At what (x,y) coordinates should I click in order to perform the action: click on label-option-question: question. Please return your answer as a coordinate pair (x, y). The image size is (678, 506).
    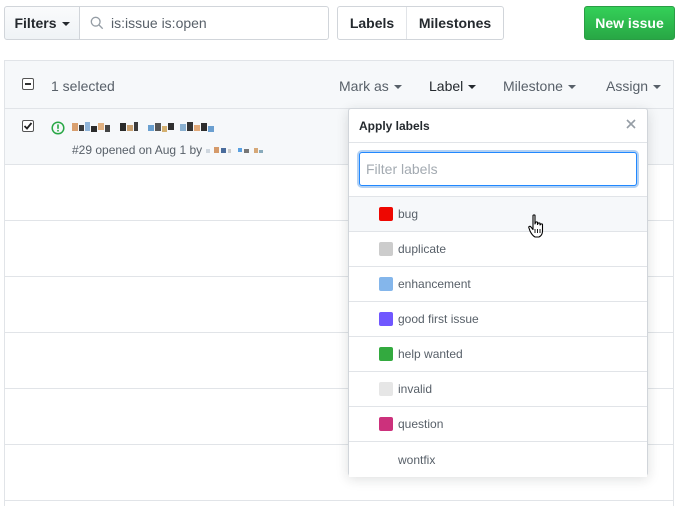
    Looking at the image, I should click on (498, 424).